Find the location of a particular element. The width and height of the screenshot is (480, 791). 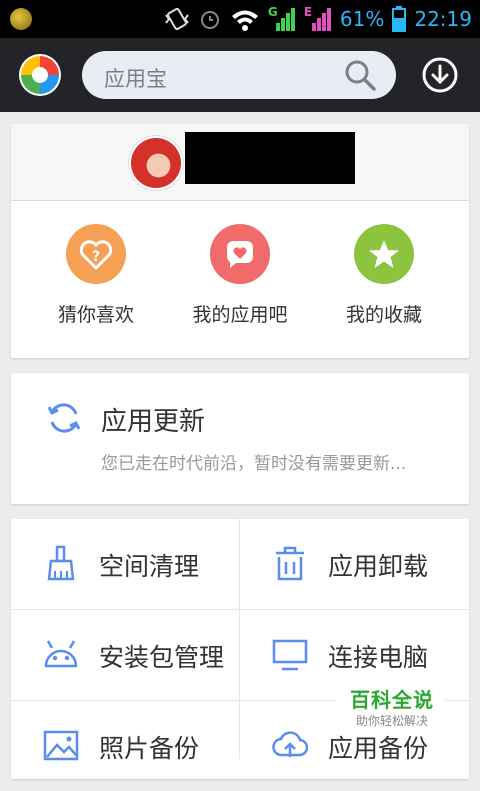

network-e-label: E is located at coordinates (308, 12).